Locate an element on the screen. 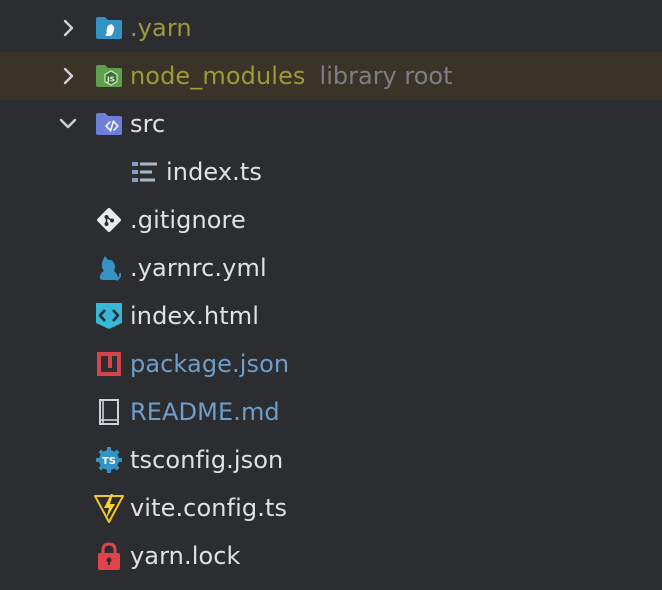 This screenshot has height=590, width=662. tree-item-label: tsconfig.json is located at coordinates (207, 460).